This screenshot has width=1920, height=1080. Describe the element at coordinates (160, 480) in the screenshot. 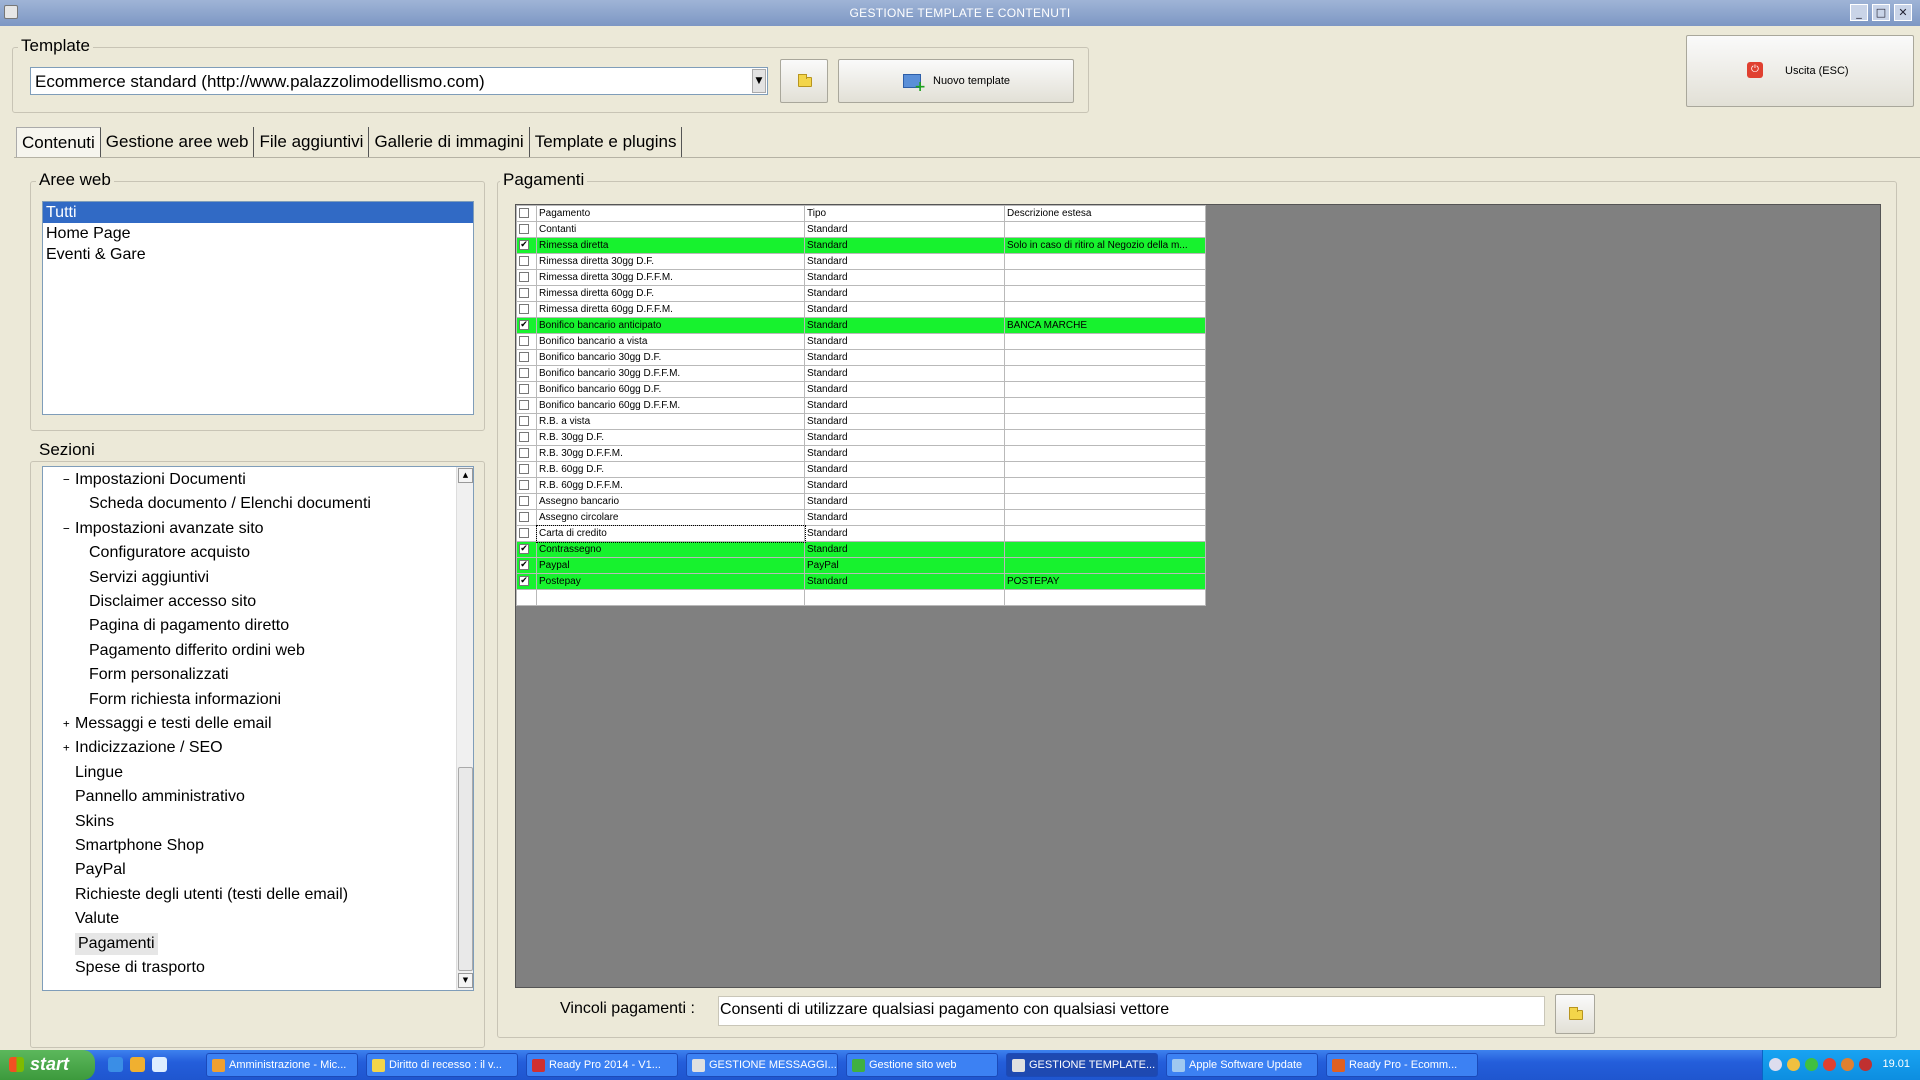

I see `sezioni-item: Impostazioni Documenti` at that location.